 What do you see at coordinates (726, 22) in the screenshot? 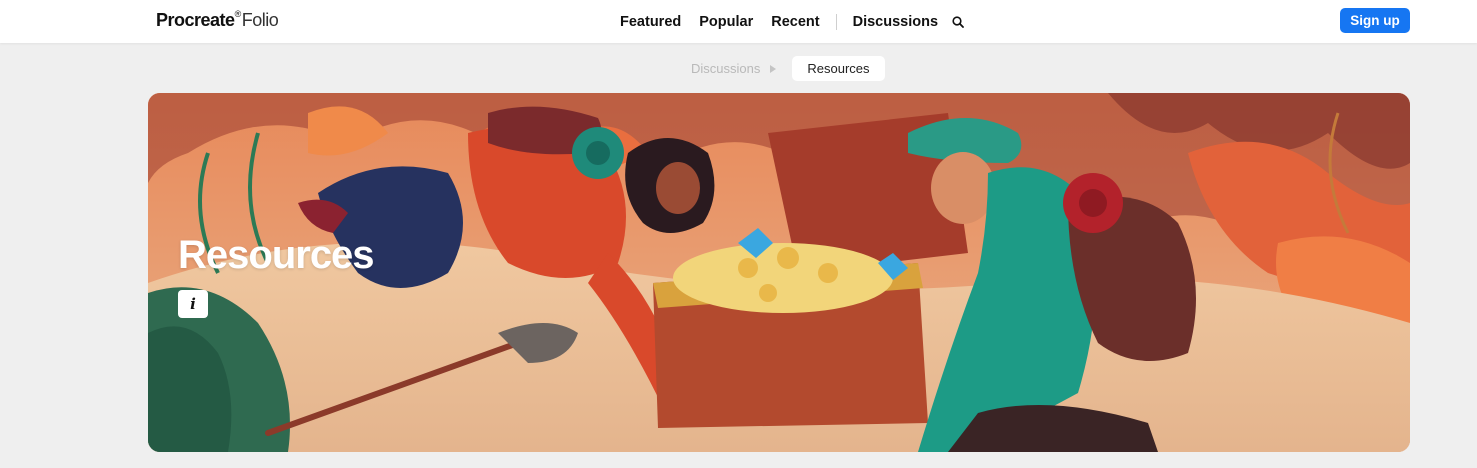
I see `nav-popular: Popular` at bounding box center [726, 22].